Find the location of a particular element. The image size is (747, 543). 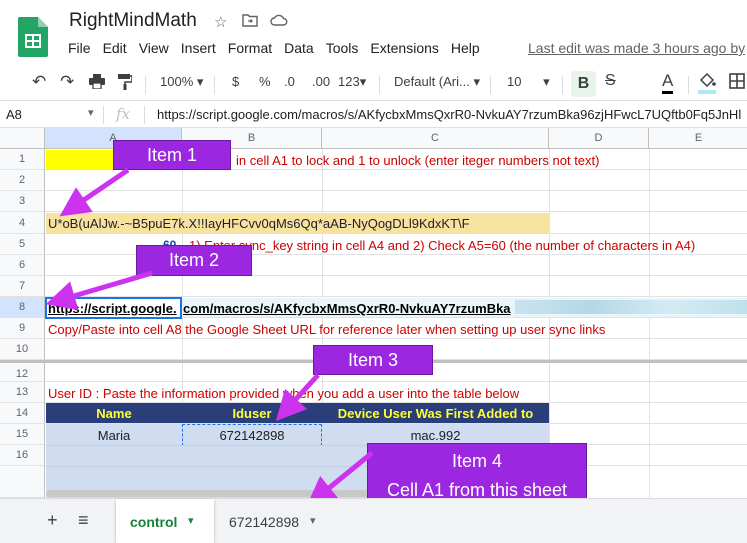

fill-color-icon is located at coordinates (707, 84).